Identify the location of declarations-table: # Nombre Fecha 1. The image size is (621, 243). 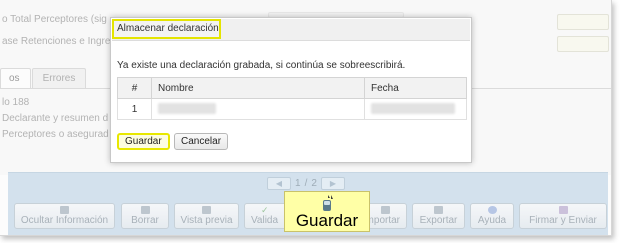
(292, 98).